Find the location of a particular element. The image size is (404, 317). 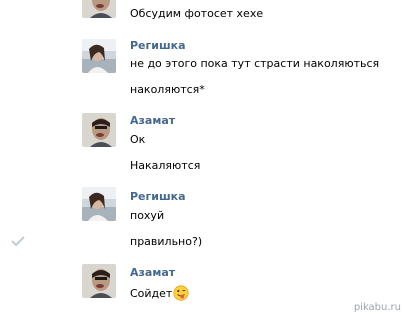

message-text: Накаляются is located at coordinates (165, 165).